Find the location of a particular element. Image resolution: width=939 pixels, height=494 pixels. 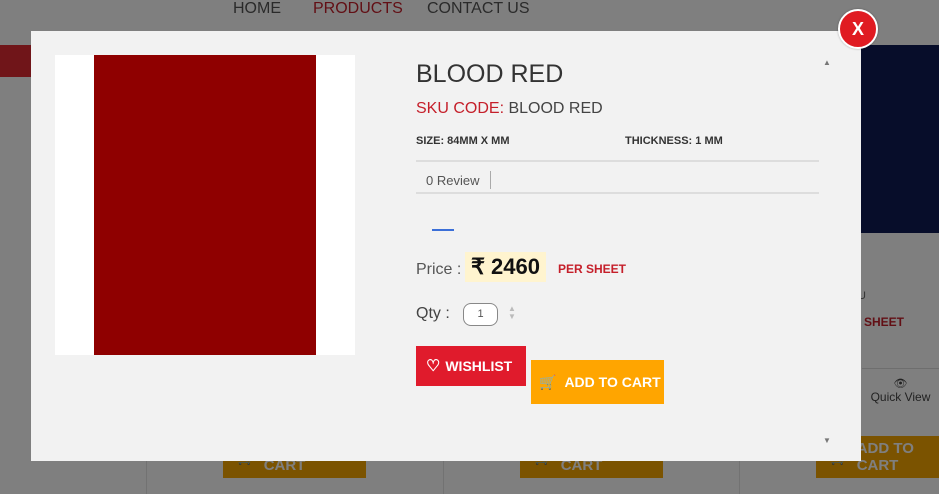

review-count: 0 Review is located at coordinates (452, 180).